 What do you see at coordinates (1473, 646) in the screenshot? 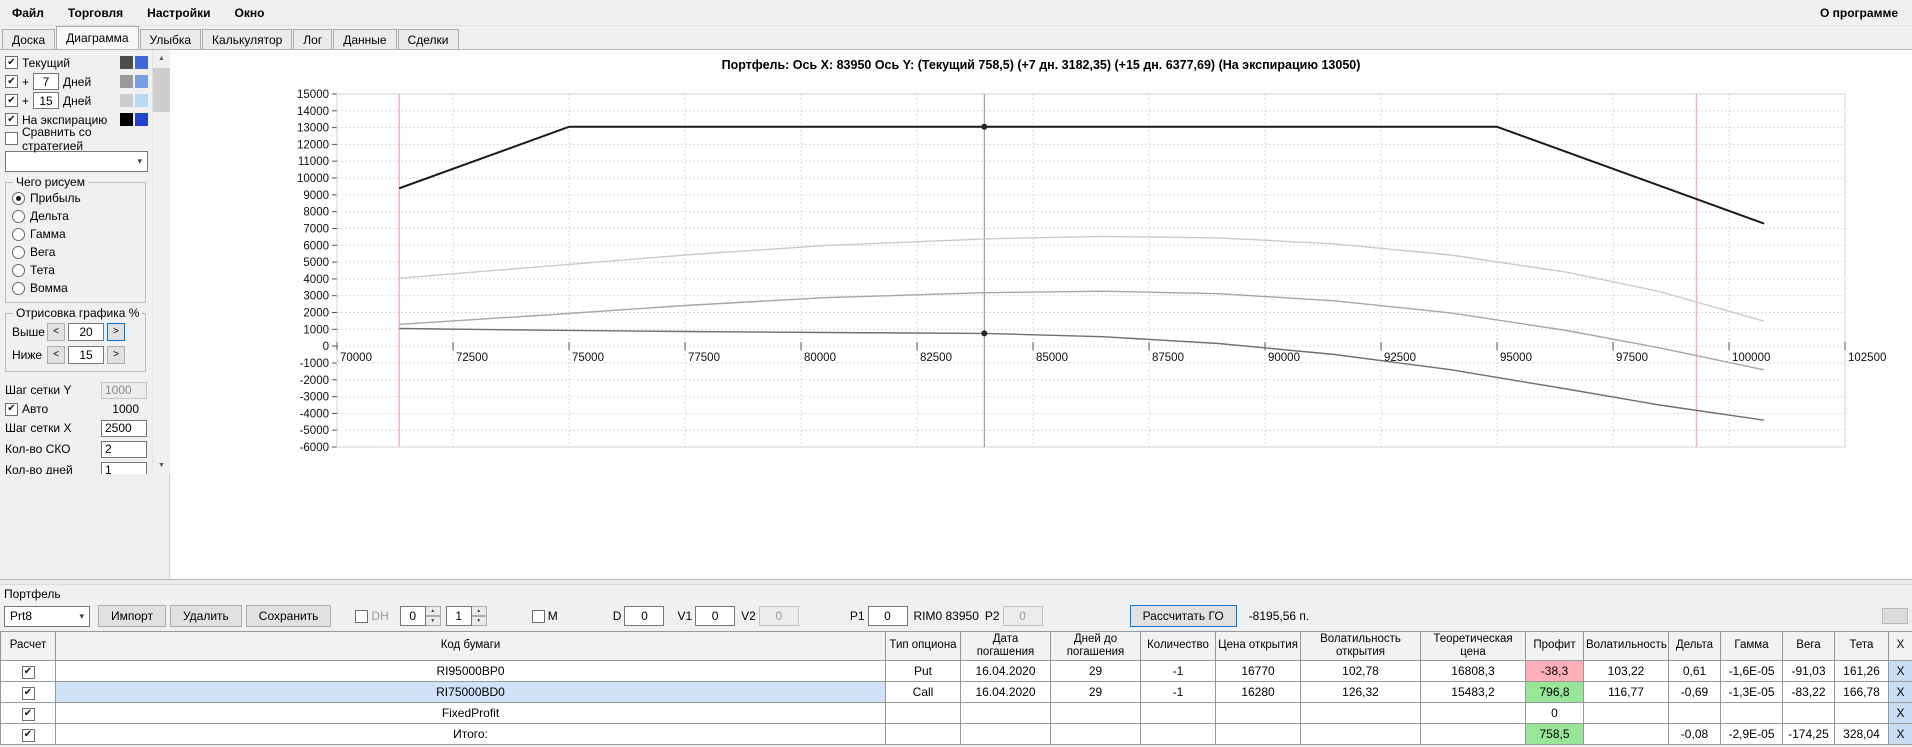
I see `header-theoretical-price: Теоретическая цена` at bounding box center [1473, 646].